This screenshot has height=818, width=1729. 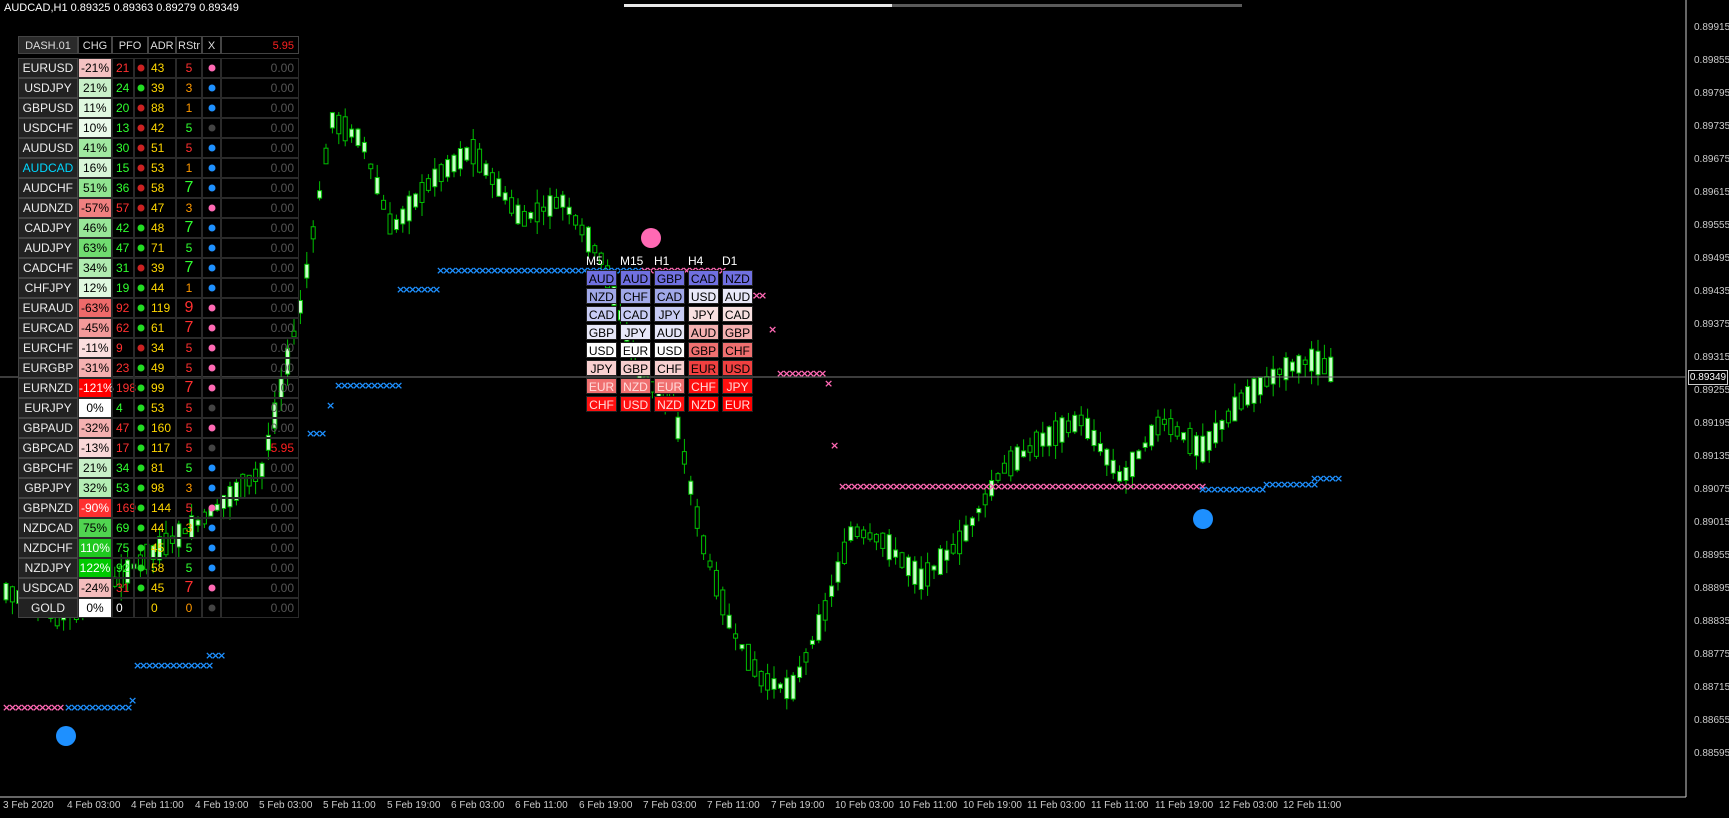 What do you see at coordinates (158, 128) in the screenshot?
I see `dashboard-row: USDCHF 10% 13 42 5 0.00` at bounding box center [158, 128].